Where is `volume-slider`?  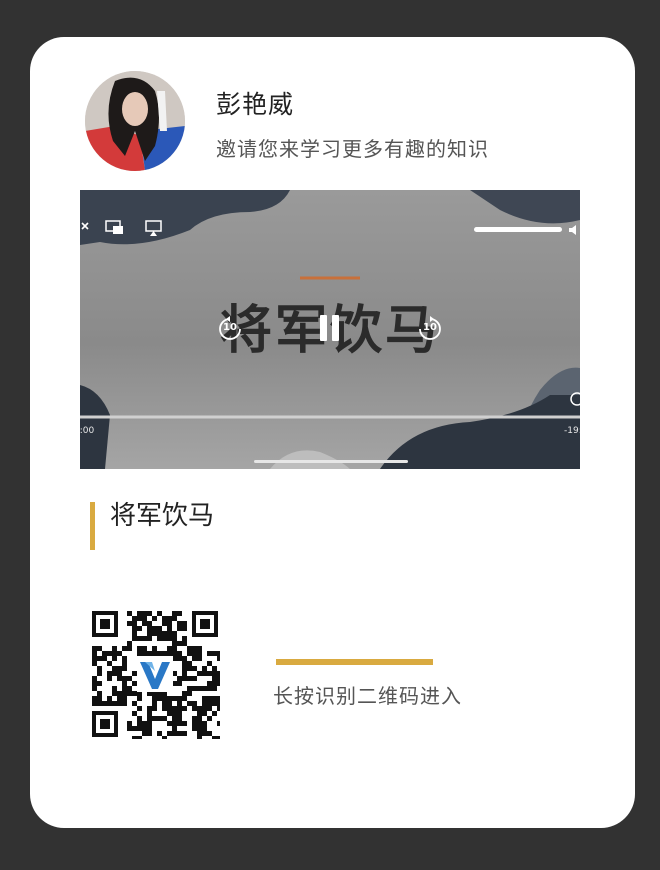 volume-slider is located at coordinates (527, 230).